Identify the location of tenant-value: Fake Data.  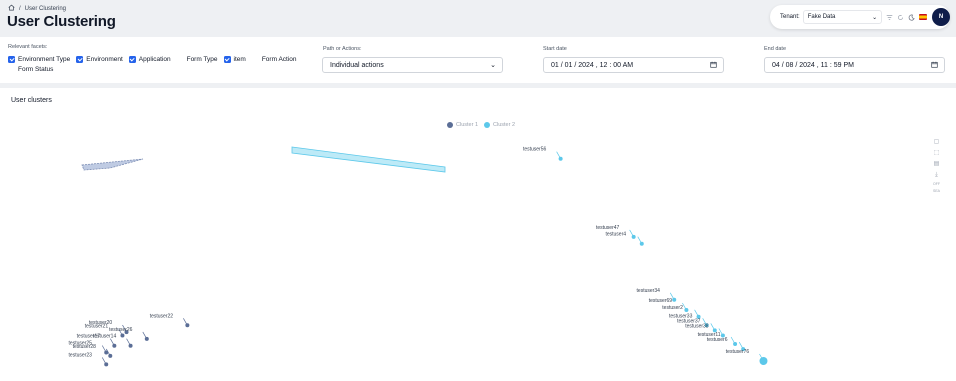
(821, 17).